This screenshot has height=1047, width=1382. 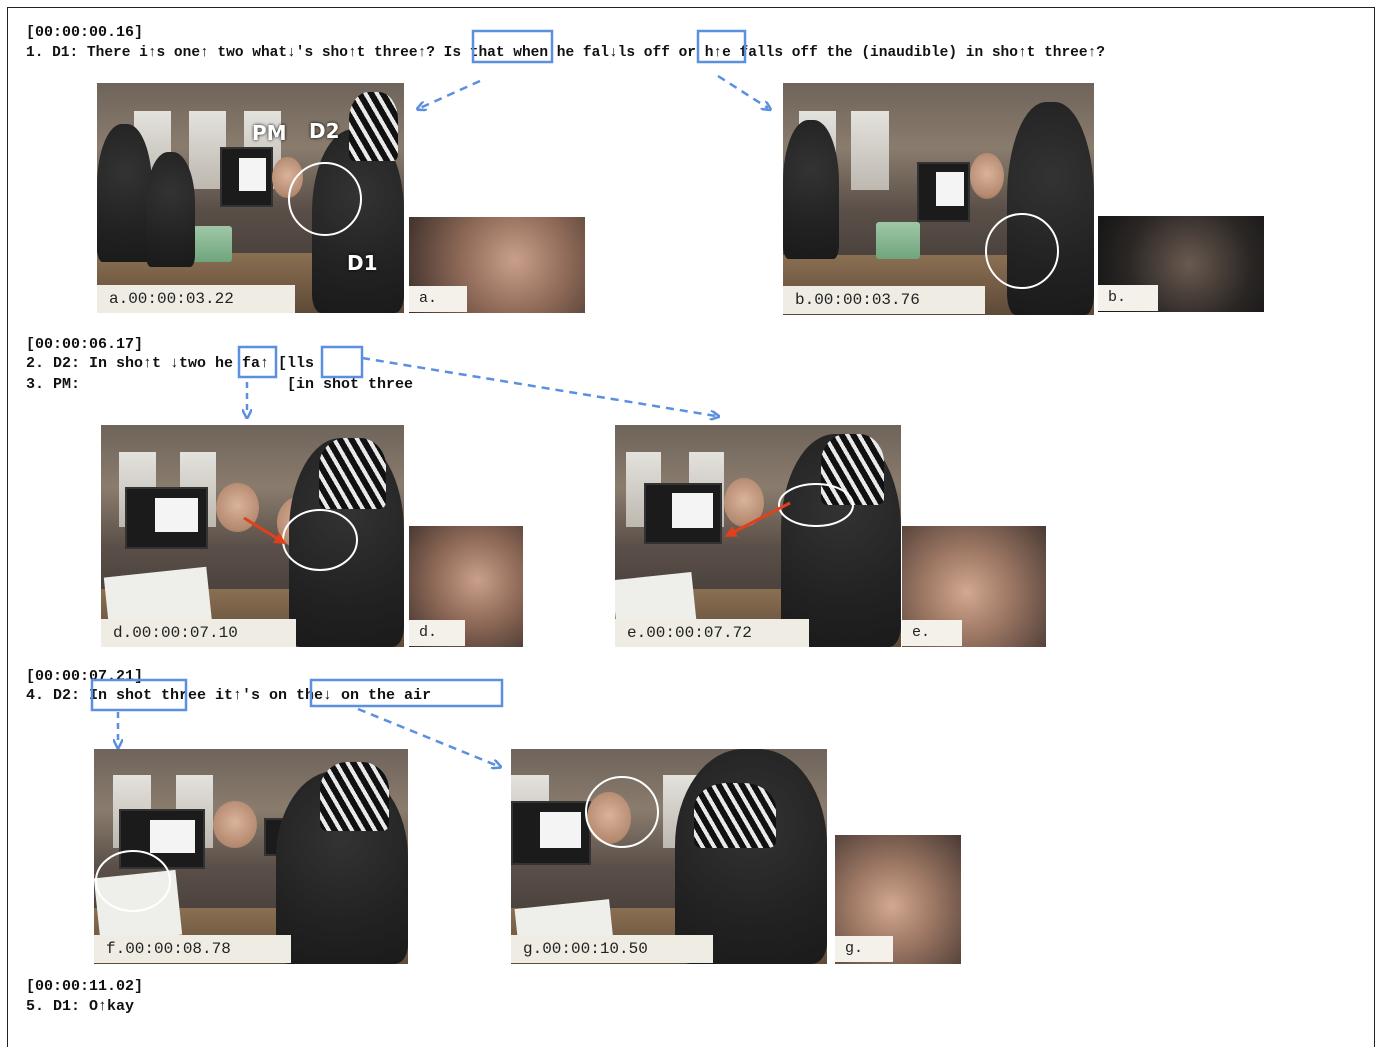 I want to click on label-pm: PM, so click(x=269, y=133).